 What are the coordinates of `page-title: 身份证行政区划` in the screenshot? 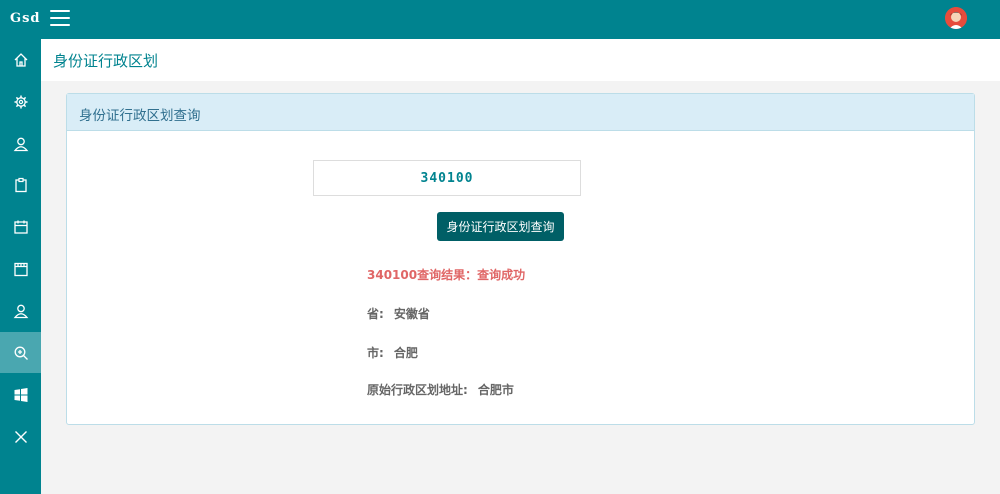 It's located at (106, 61).